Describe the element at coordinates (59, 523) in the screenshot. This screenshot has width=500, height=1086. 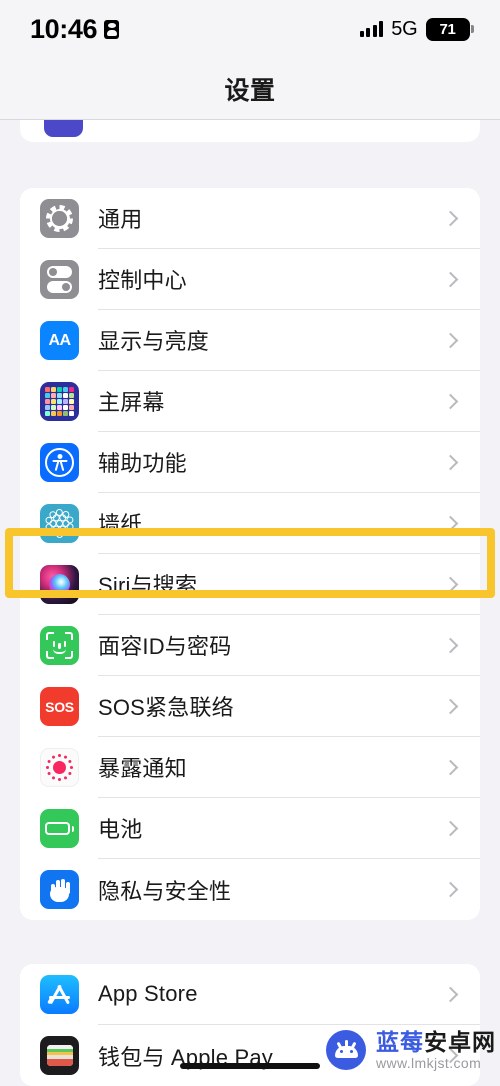
I see `wallpaper-flower-icon` at that location.